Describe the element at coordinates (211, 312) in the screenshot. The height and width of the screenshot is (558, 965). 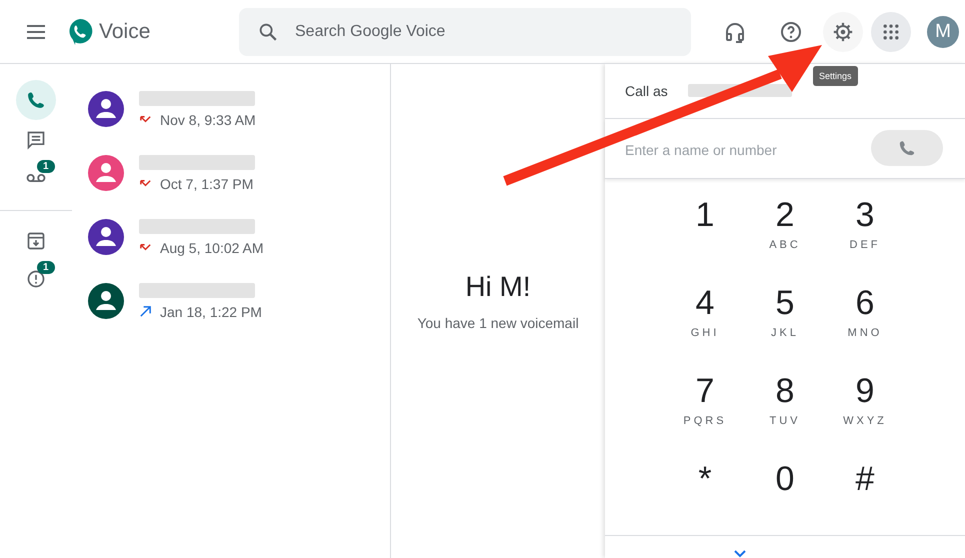
I see `call-time: Jan 18, 1:22 PM` at that location.